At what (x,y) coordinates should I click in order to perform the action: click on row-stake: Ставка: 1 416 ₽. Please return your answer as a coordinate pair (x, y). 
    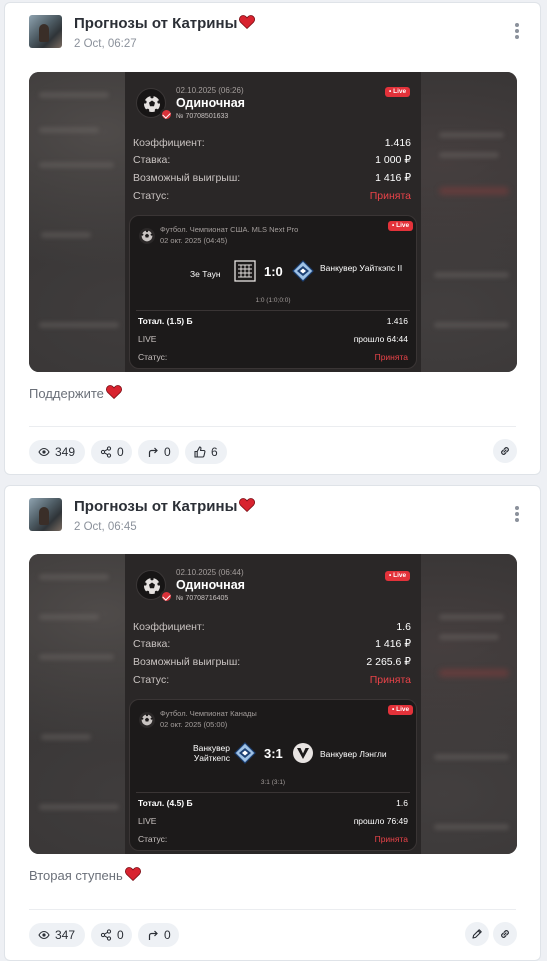
    Looking at the image, I should click on (272, 644).